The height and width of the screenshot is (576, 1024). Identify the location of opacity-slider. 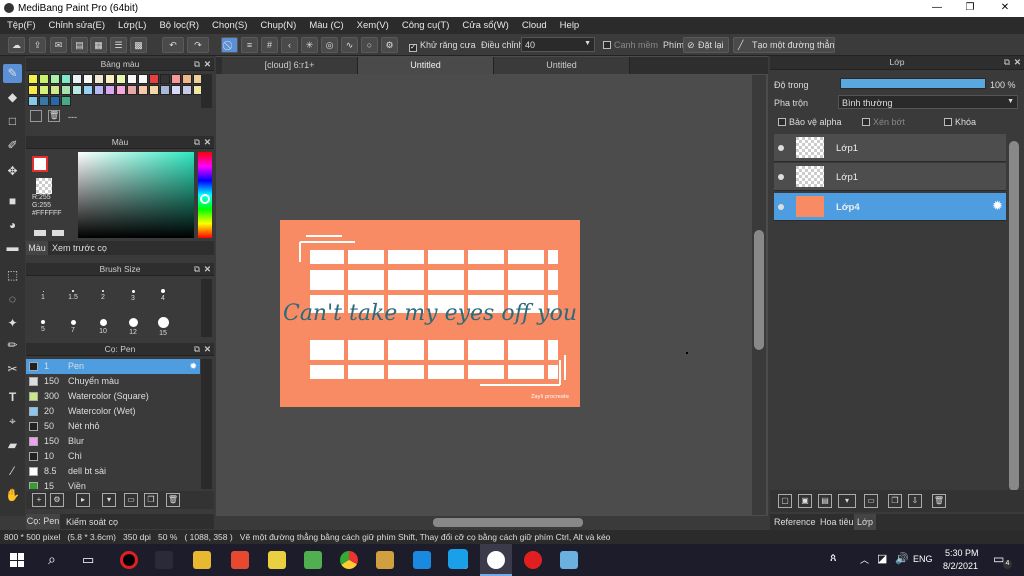
(913, 83).